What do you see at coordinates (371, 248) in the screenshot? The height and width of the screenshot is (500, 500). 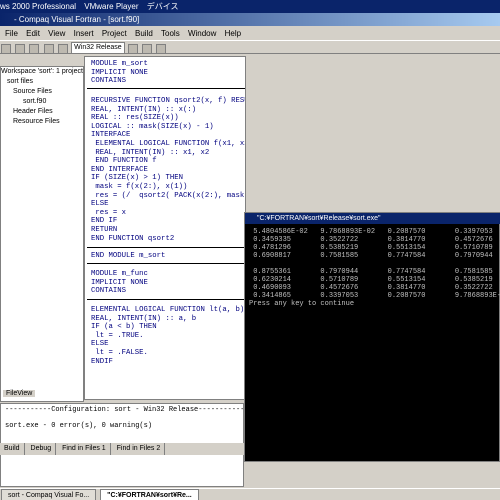 I see `console-line: 0.4781296 0.5385219 0.5513154 0.5710789` at bounding box center [371, 248].